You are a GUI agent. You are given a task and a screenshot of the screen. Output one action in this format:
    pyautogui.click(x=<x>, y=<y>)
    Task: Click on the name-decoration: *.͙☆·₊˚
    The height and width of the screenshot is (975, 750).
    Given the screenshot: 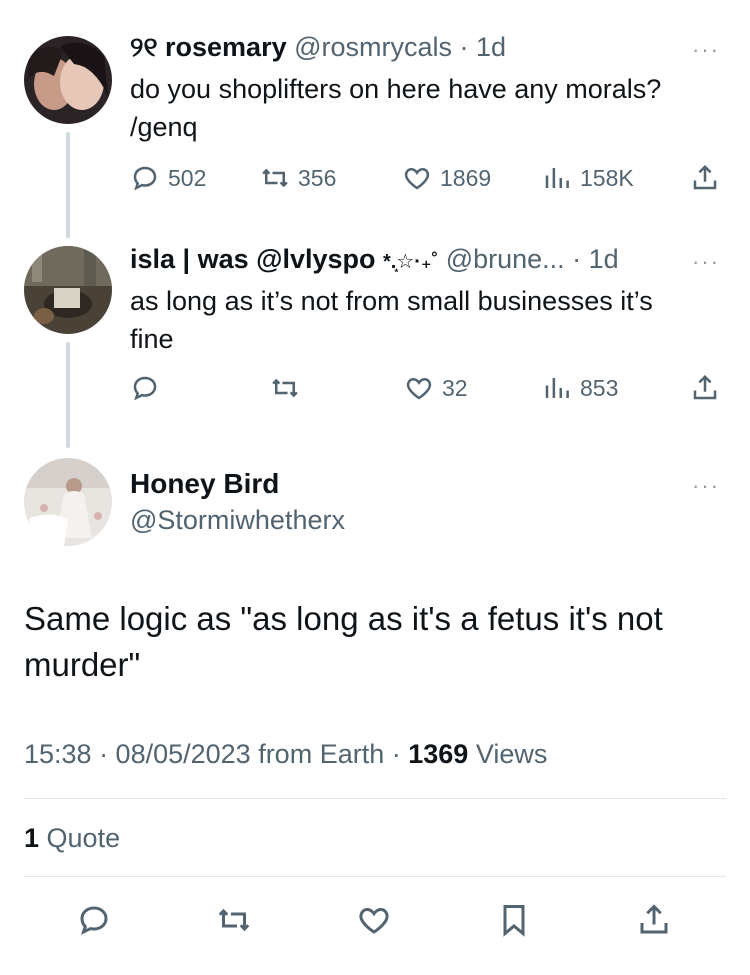 What is the action you would take?
    pyautogui.click(x=411, y=262)
    